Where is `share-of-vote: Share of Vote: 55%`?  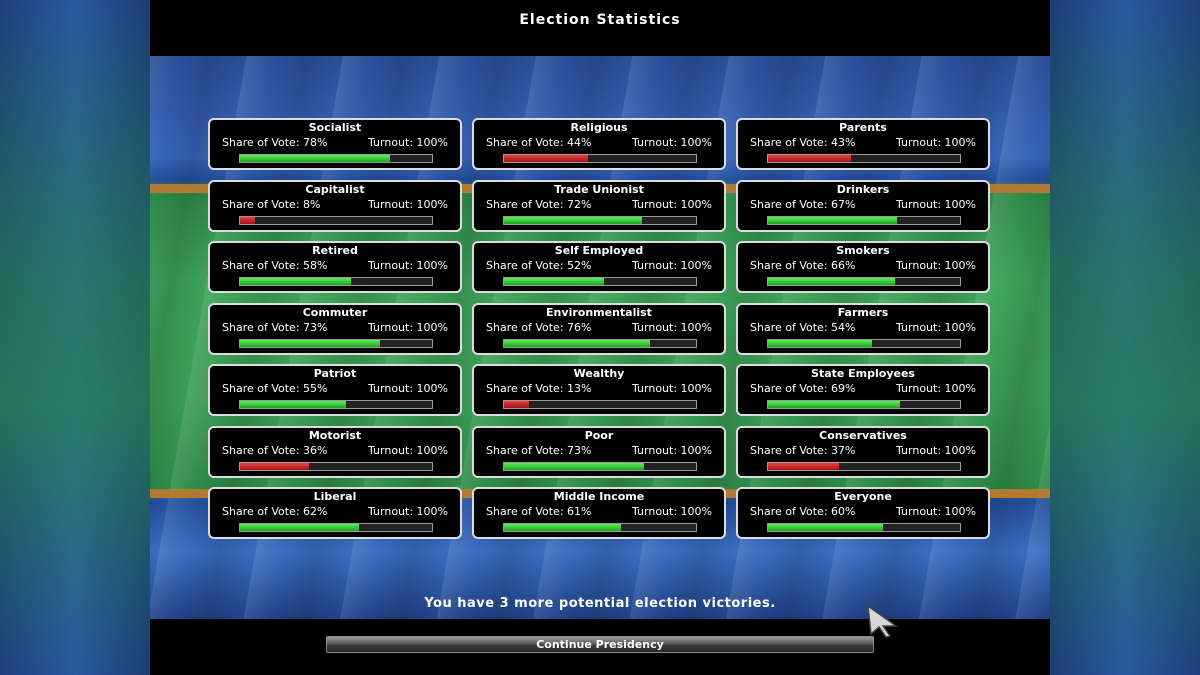
share-of-vote: Share of Vote: 55% is located at coordinates (274, 388).